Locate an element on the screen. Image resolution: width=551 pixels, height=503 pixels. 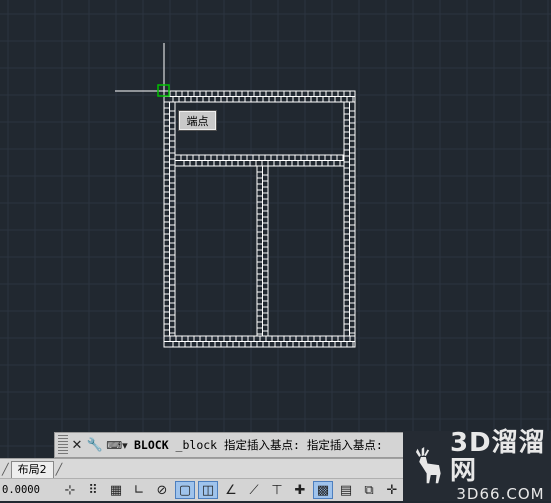
dynamic-input-icon: ⊤ is located at coordinates (277, 490).